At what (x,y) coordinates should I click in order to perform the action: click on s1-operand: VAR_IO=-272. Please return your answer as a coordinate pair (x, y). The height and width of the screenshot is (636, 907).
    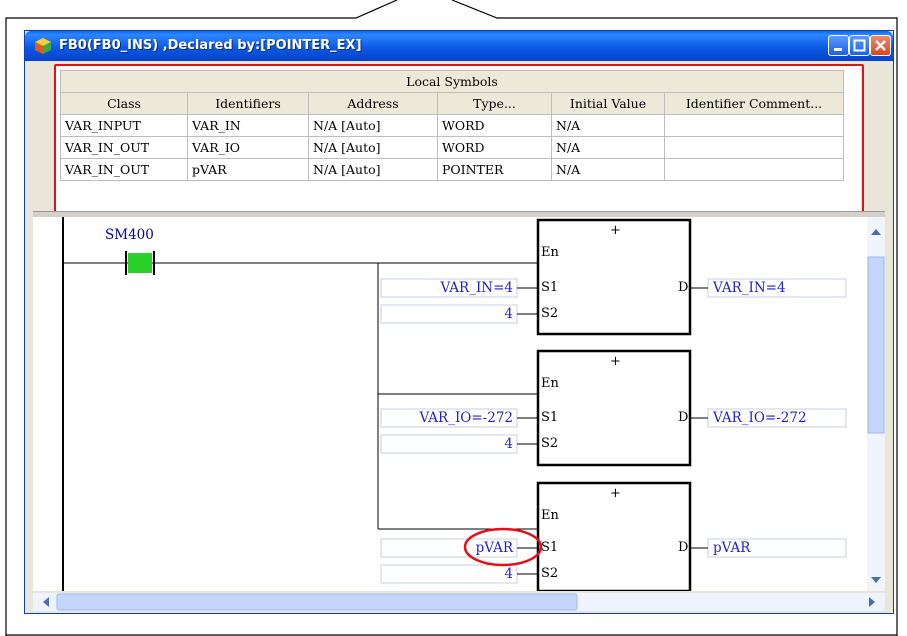
    Looking at the image, I should click on (448, 418).